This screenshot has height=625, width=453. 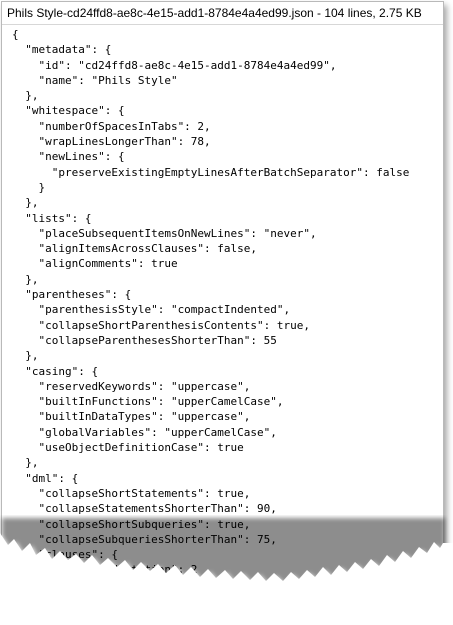 What do you see at coordinates (52, 218) in the screenshot?
I see `code-line: "lists": {` at bounding box center [52, 218].